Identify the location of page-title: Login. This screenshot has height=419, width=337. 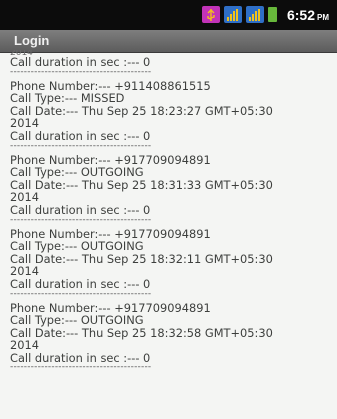
(32, 40).